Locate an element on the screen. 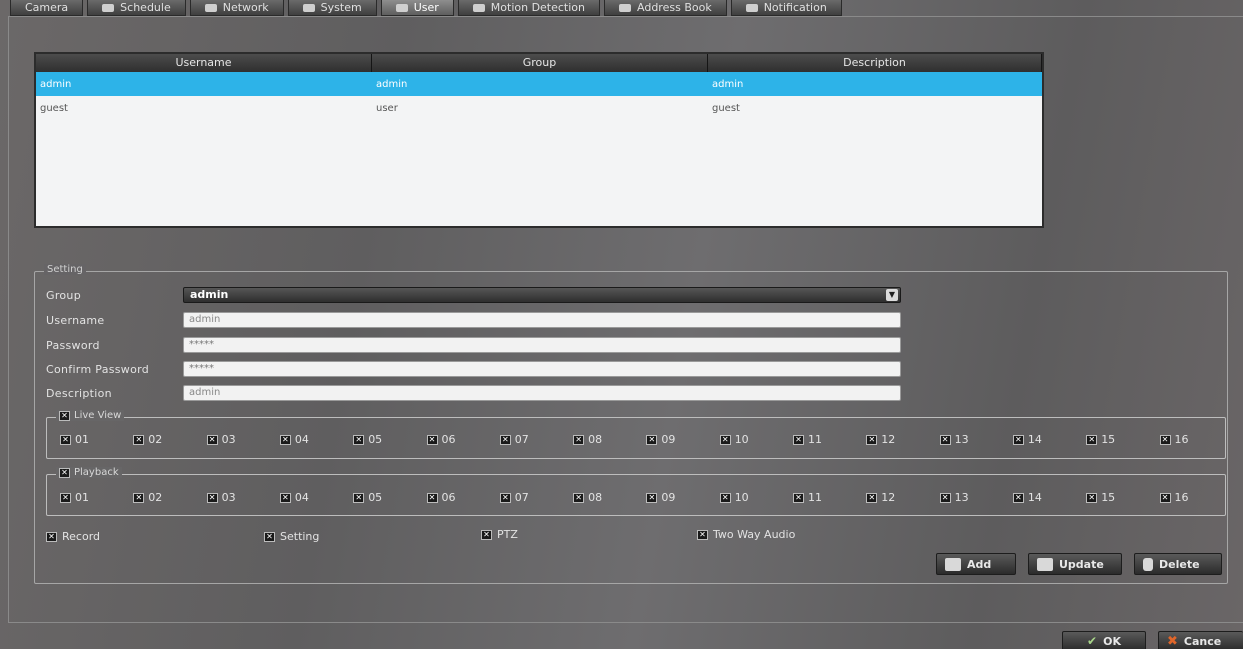 The height and width of the screenshot is (649, 1243). playback-channel-16: ✕ 16 is located at coordinates (1174, 497).